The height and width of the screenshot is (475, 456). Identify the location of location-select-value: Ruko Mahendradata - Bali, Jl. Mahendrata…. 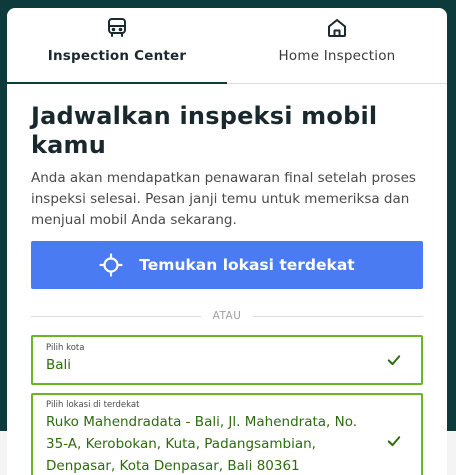
(202, 444).